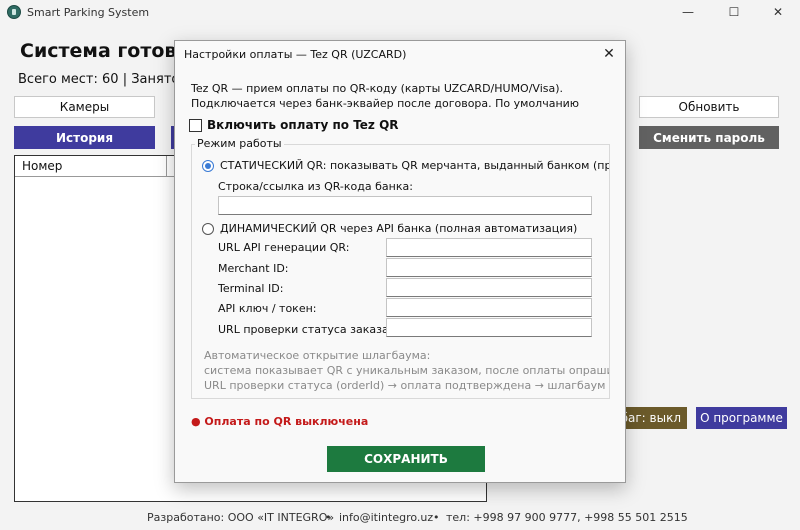 The height and width of the screenshot is (530, 800). Describe the element at coordinates (280, 421) in the screenshot. I see `qr-status: ● Оплата по QR выключена` at that location.